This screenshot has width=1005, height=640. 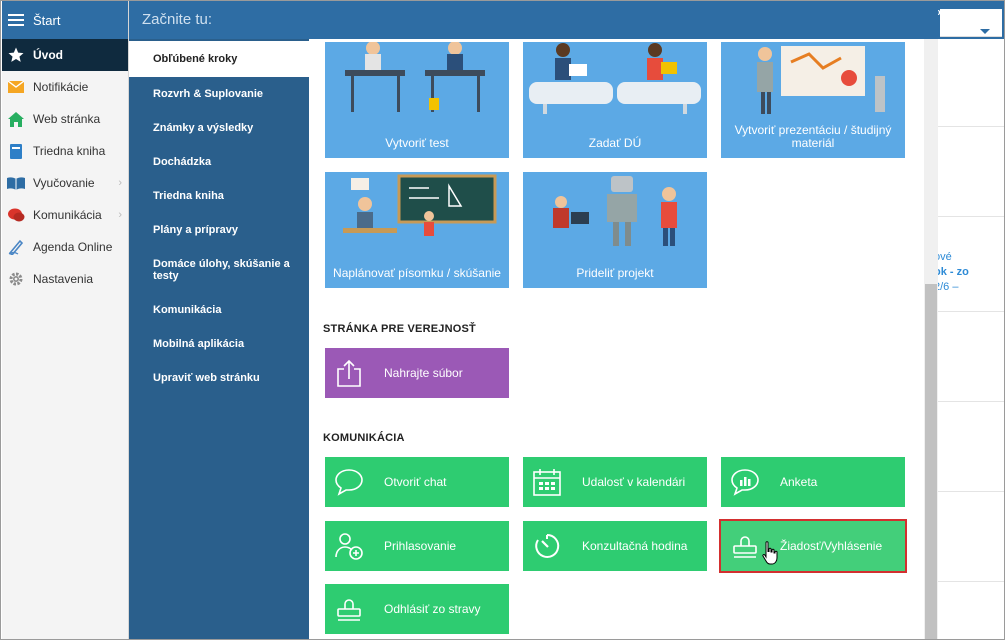 I want to click on sidebar-item-label: Web stránka, so click(x=67, y=119).